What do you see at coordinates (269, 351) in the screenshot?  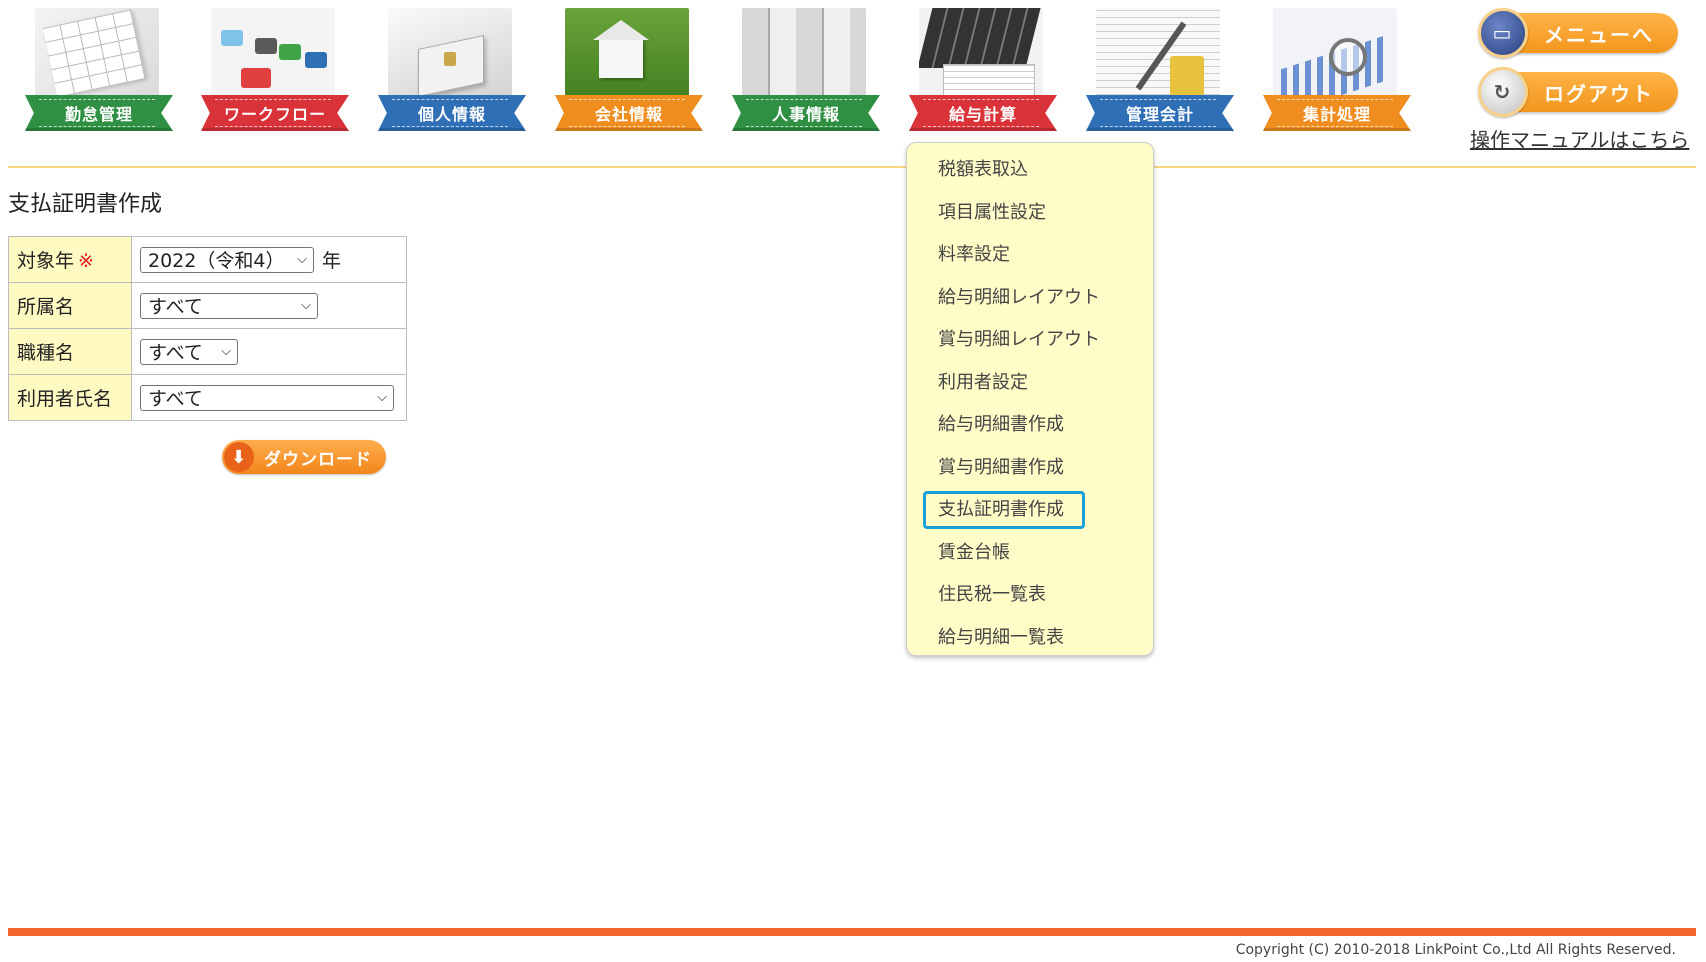 I see `job-type-value-cell: すべて ⌵` at bounding box center [269, 351].